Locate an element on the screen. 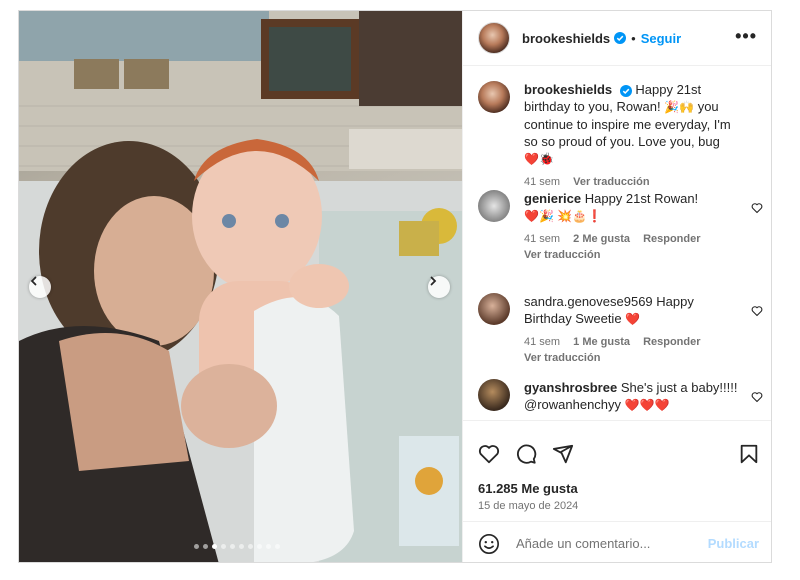 Image resolution: width=800 pixels, height=580 pixels. caption-time: 41 sem is located at coordinates (542, 182).